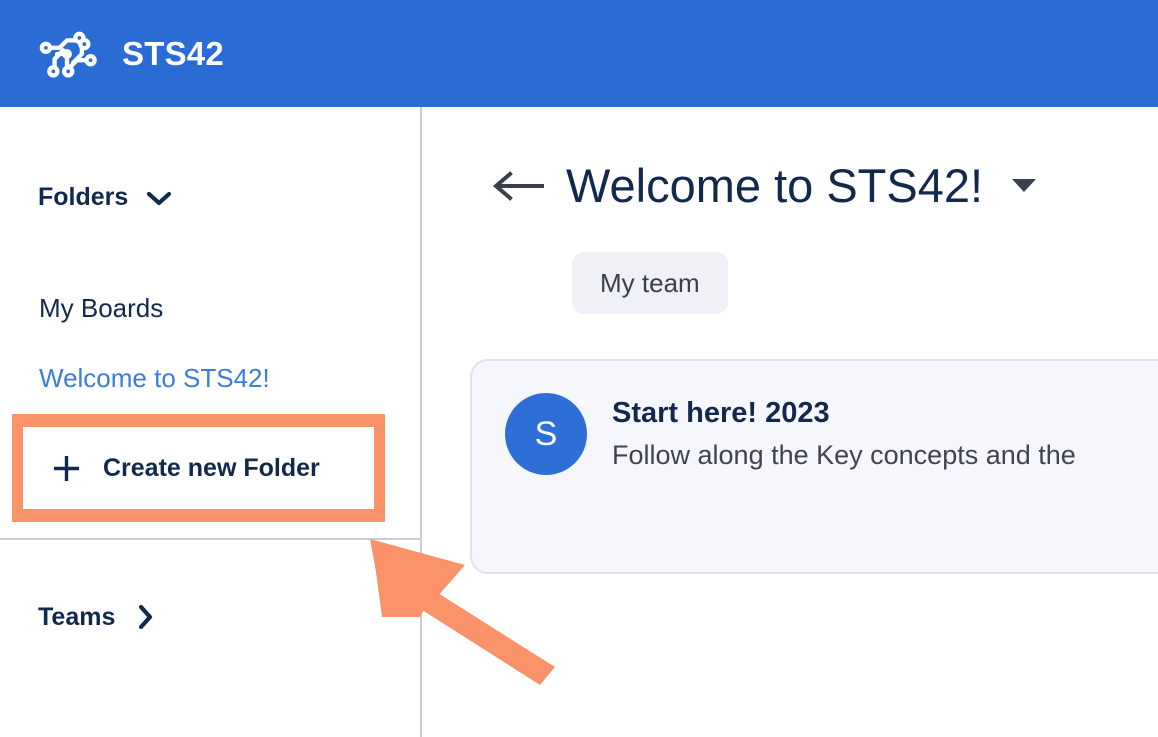 The image size is (1158, 737). I want to click on page-title: Welcome to STS42!, so click(775, 185).